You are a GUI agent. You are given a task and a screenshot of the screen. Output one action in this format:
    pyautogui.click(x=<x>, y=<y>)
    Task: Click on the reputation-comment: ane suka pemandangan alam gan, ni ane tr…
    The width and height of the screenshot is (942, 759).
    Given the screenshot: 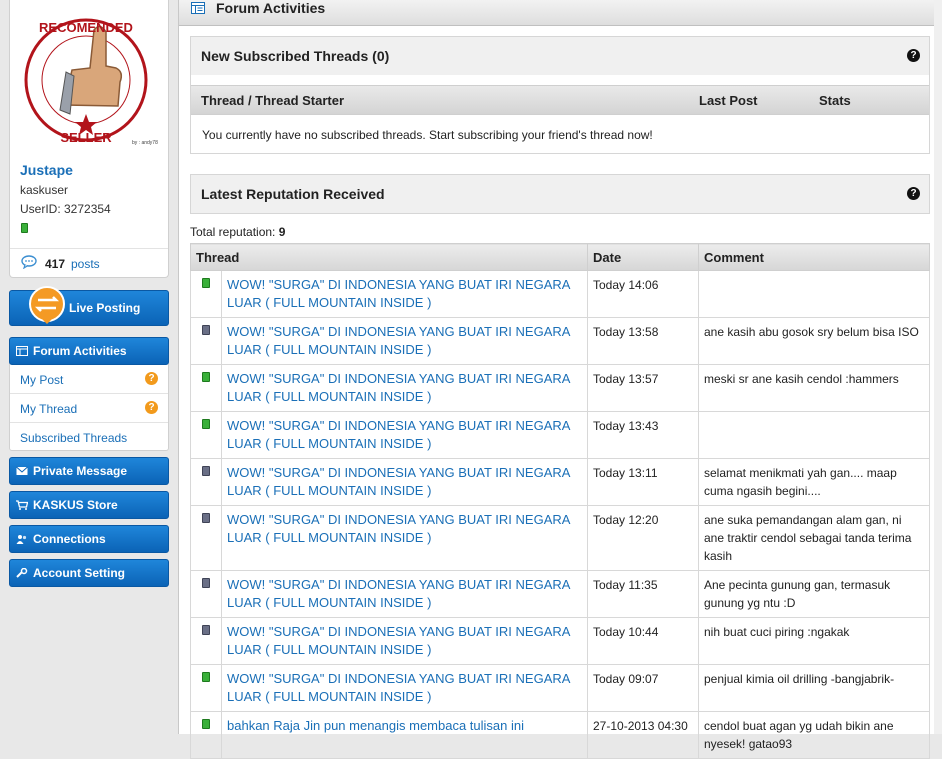 What is the action you would take?
    pyautogui.click(x=814, y=538)
    